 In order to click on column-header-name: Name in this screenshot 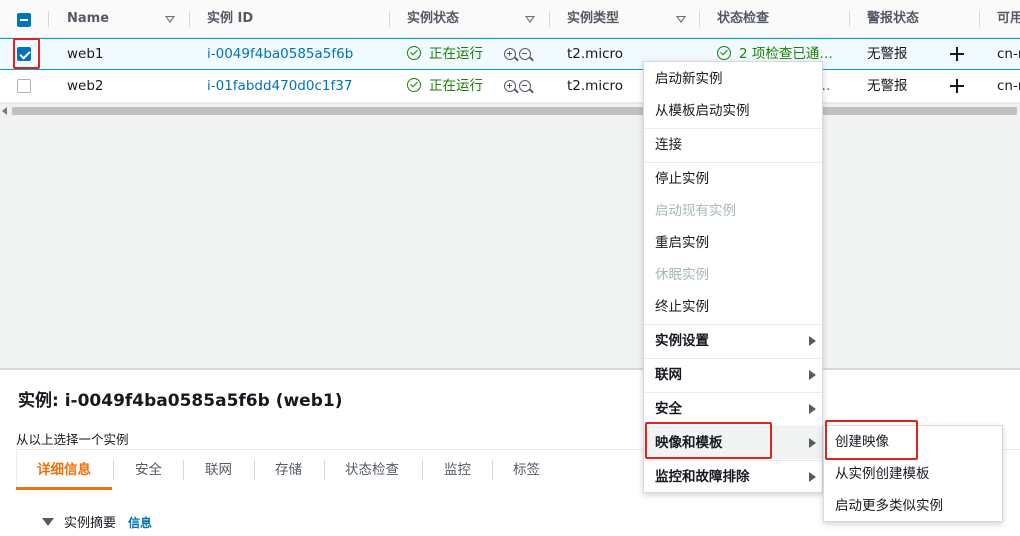, I will do `click(88, 19)`.